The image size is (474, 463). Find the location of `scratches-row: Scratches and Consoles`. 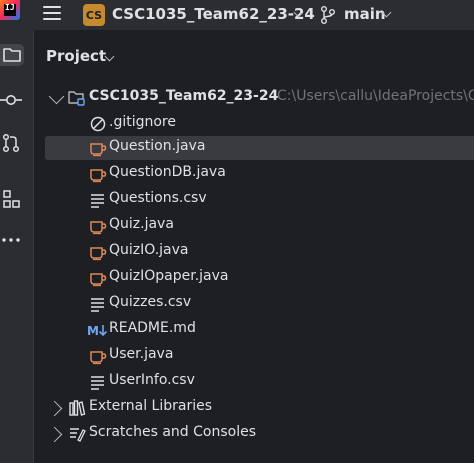

scratches-row: Scratches and Consoles is located at coordinates (259, 434).